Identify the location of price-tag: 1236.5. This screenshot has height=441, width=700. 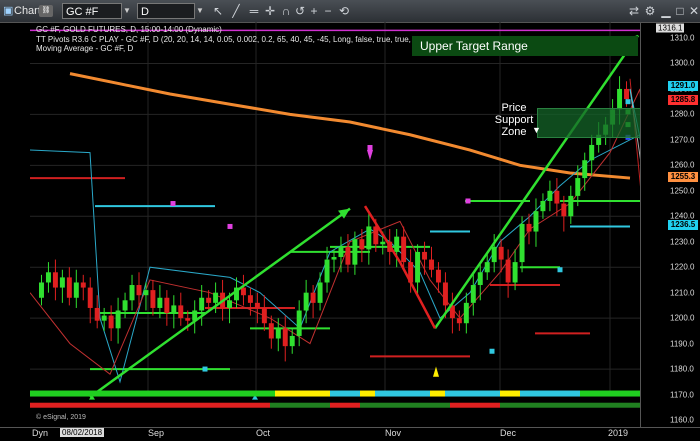
(683, 225).